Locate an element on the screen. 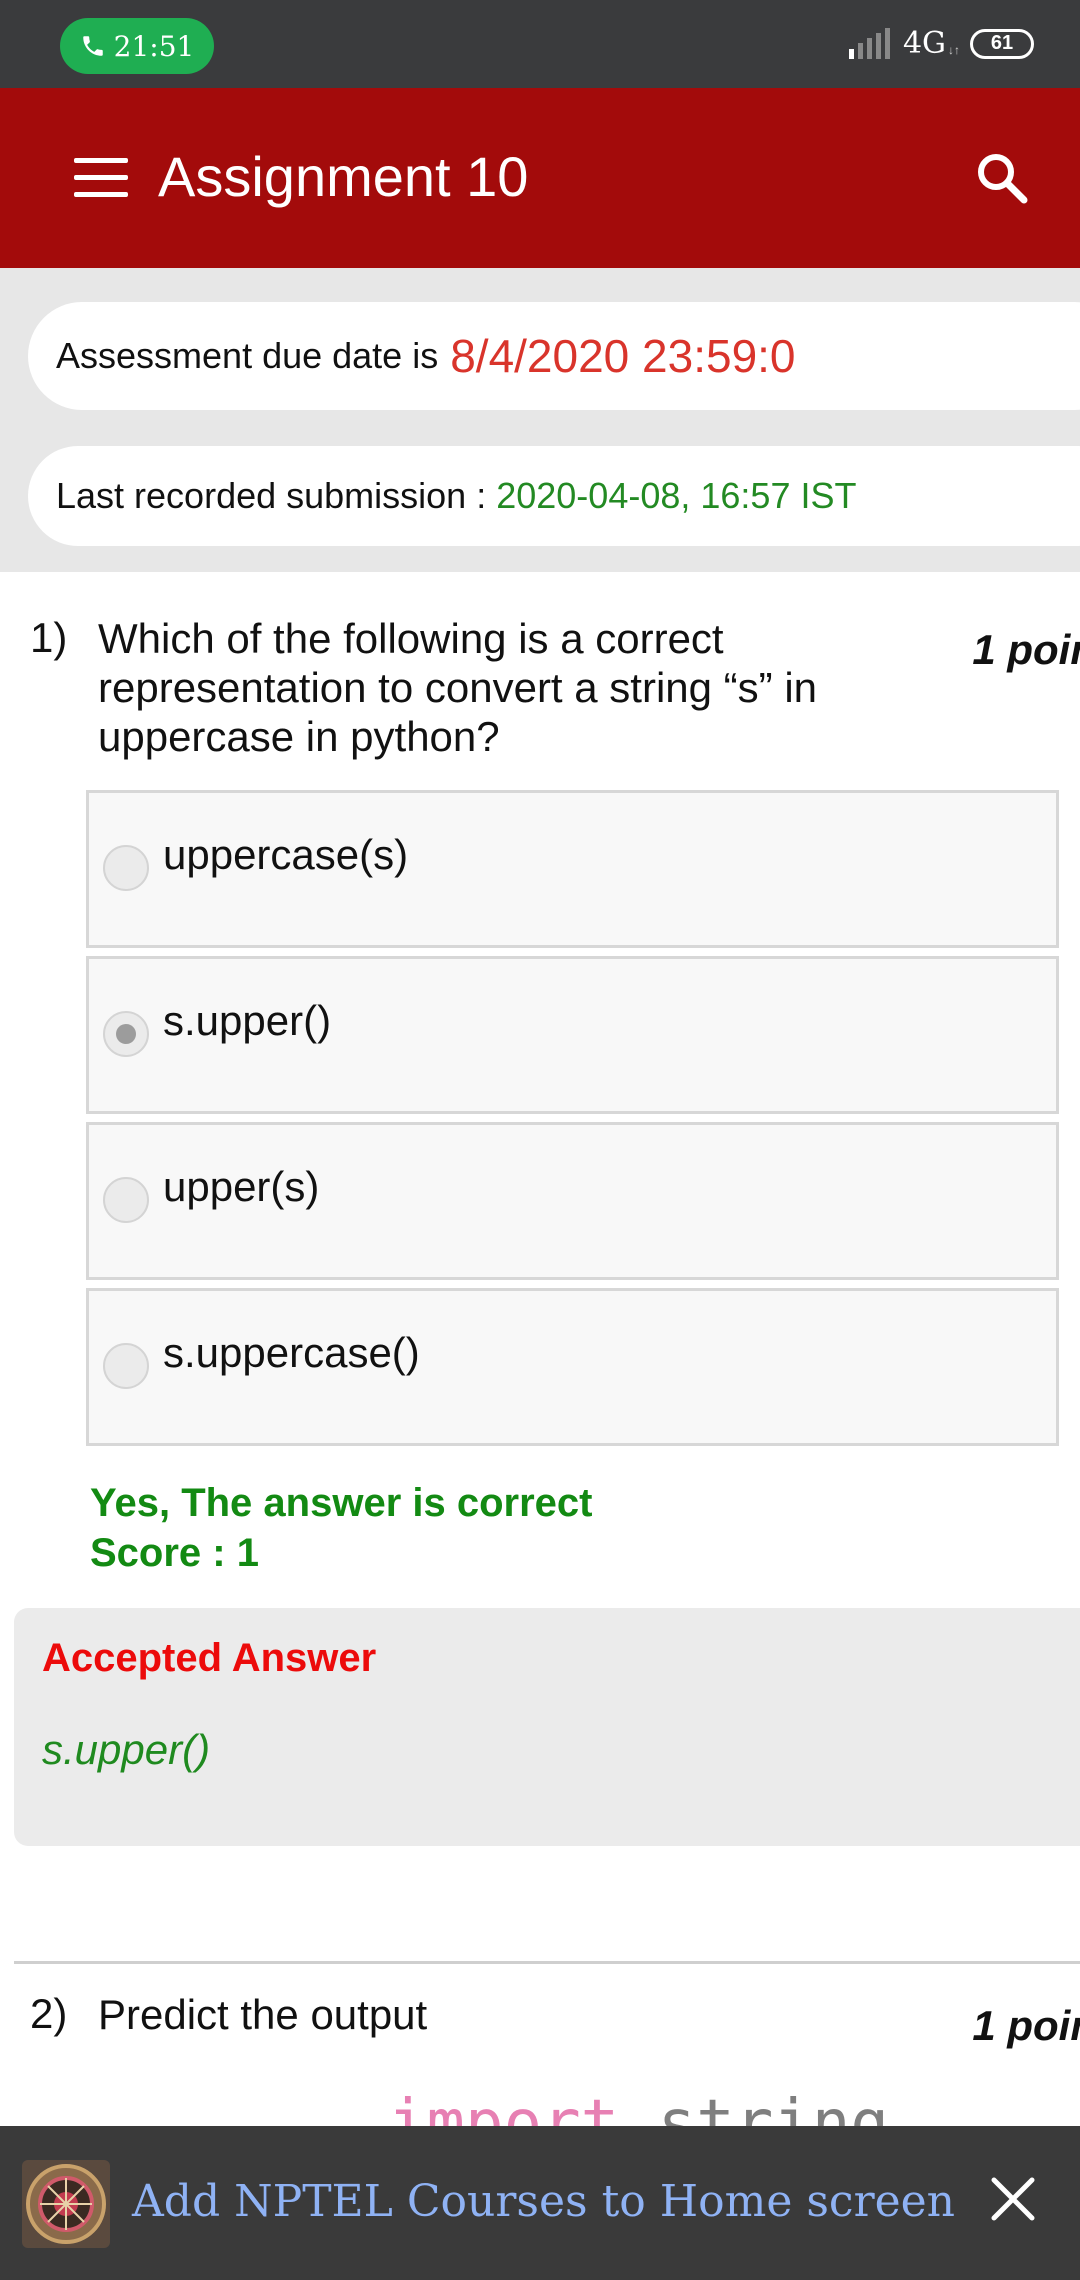  status-indicators: 4G ↓↑ 61 is located at coordinates (940, 43).